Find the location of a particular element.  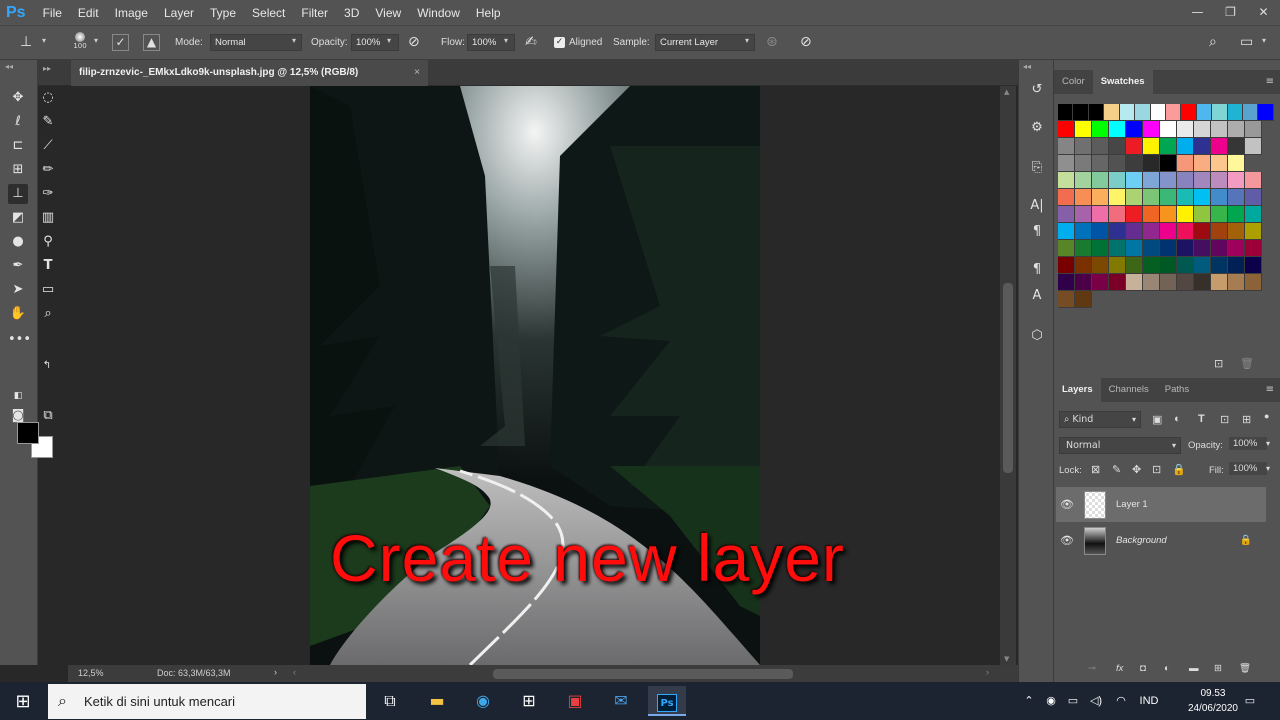

delete-swatch-icon: 🗑 is located at coordinates (1247, 363).